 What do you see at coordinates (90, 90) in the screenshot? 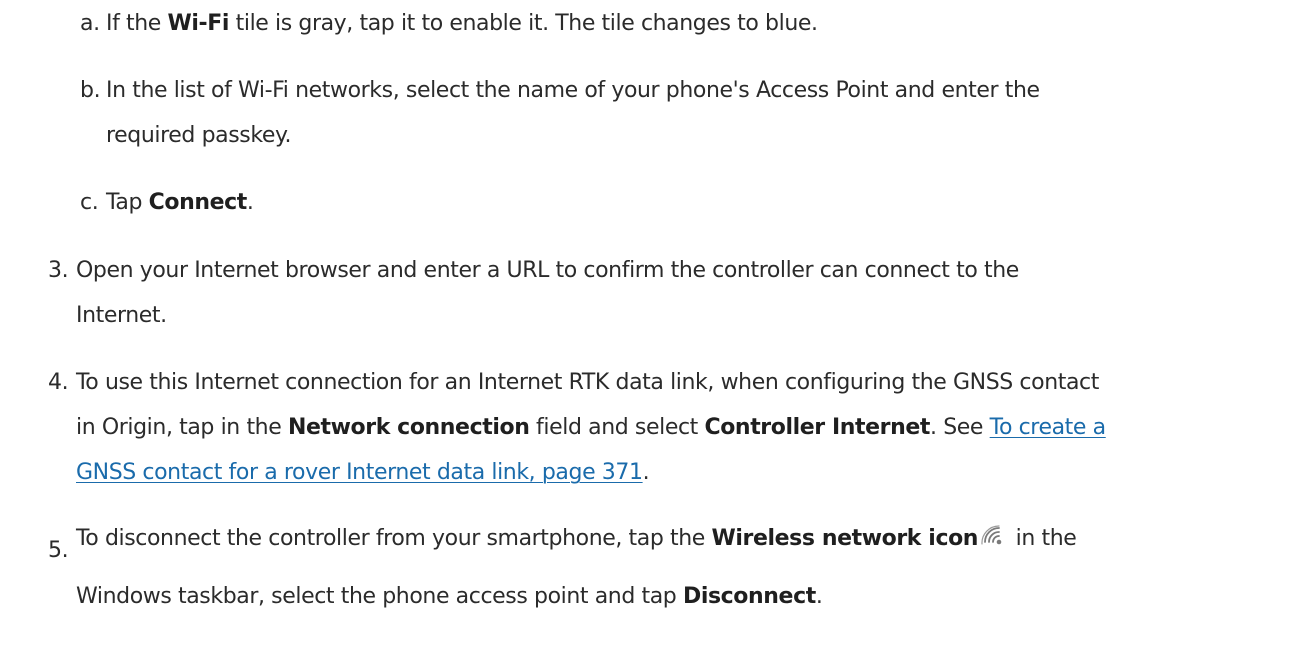
I see `sub-step-marker-b: b.` at bounding box center [90, 90].